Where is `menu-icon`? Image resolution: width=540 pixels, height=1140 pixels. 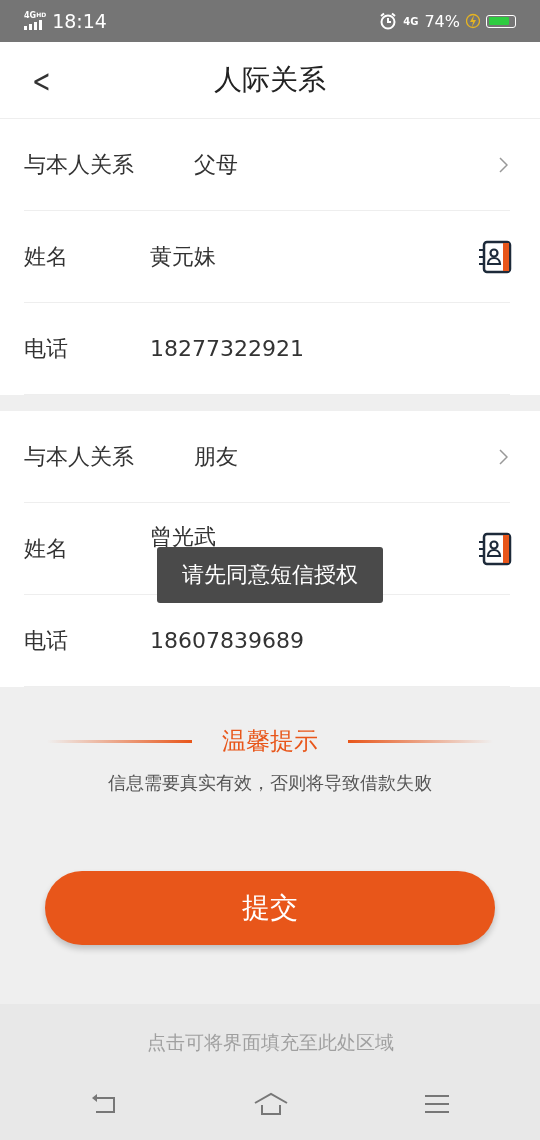 menu-icon is located at coordinates (437, 1104).